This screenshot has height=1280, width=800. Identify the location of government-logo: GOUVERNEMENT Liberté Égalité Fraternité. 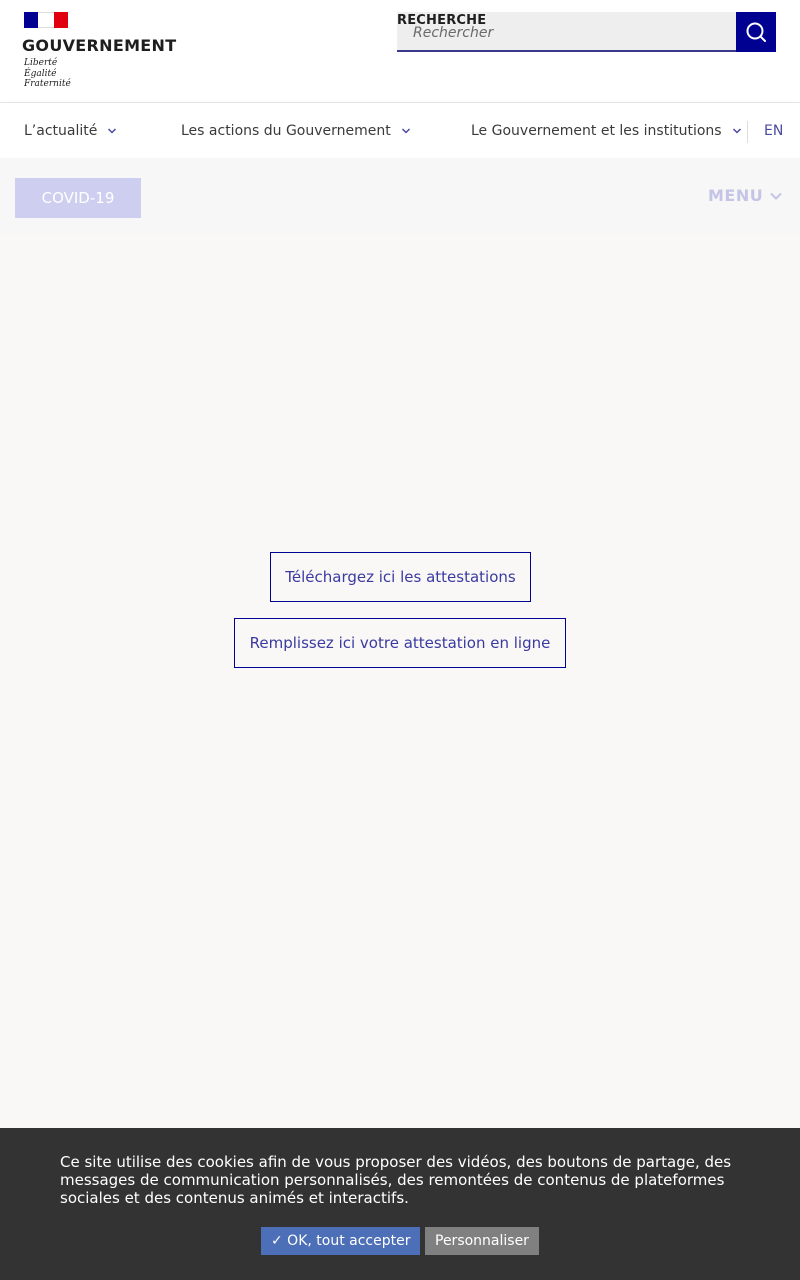
(102, 54).